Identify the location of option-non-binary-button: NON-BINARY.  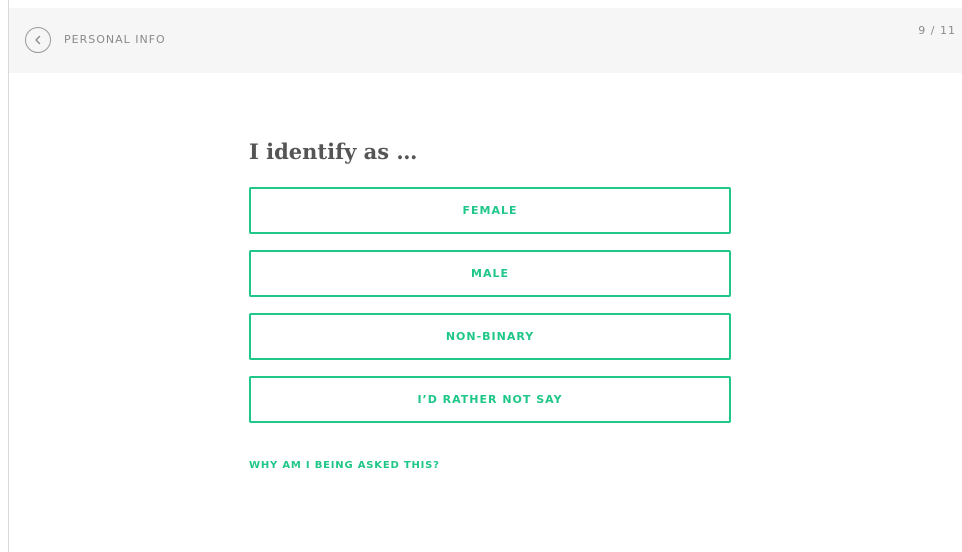
(490, 336).